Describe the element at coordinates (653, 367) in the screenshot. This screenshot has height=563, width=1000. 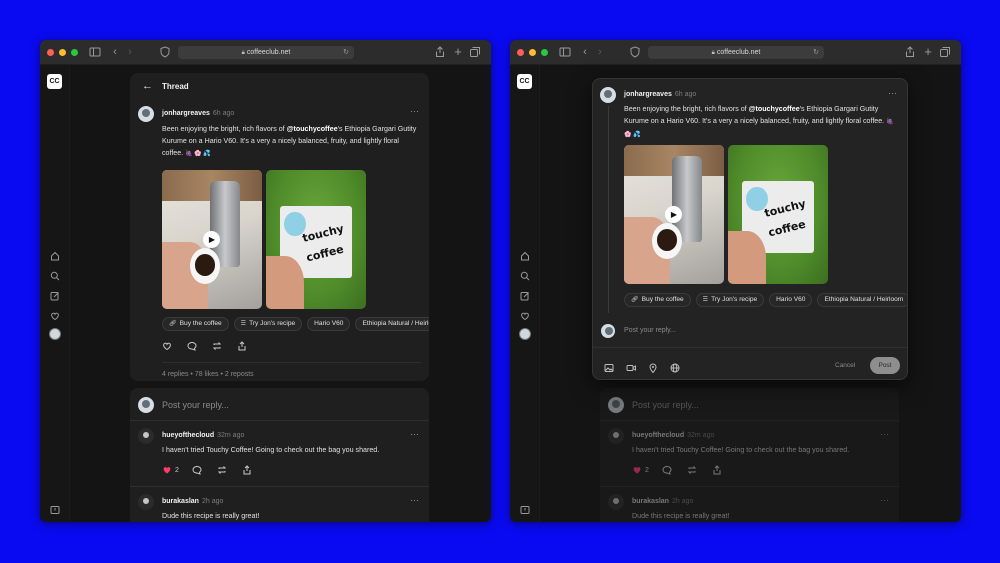
I see `location-pin-icon` at that location.